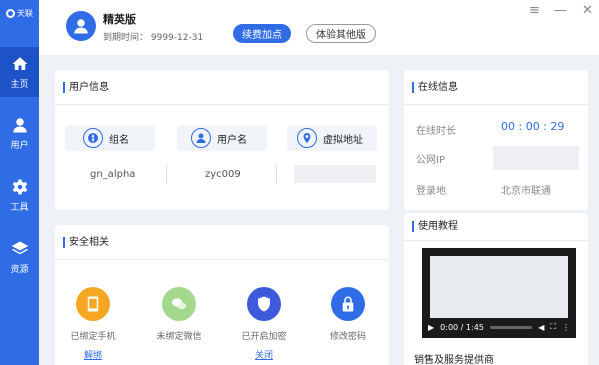 This screenshot has width=599, height=365. What do you see at coordinates (93, 304) in the screenshot?
I see `phone-icon` at bounding box center [93, 304].